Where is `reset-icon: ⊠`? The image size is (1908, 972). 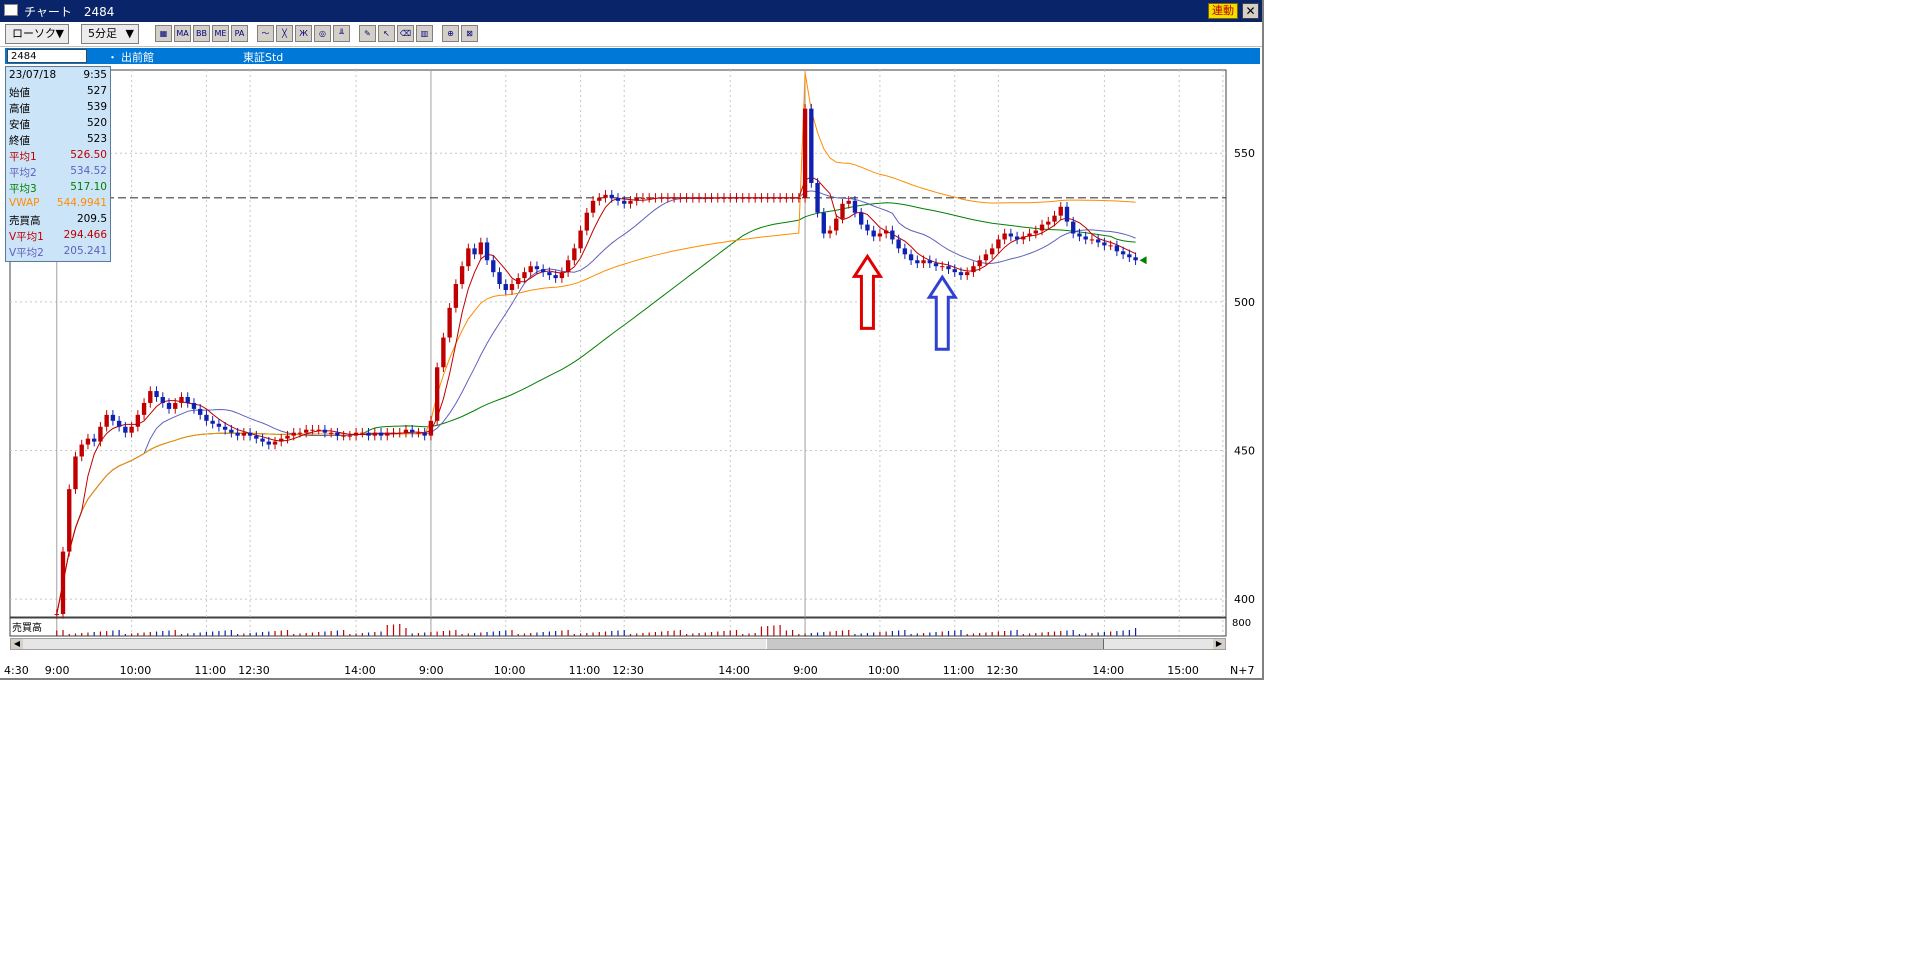 reset-icon: ⊠ is located at coordinates (469, 33).